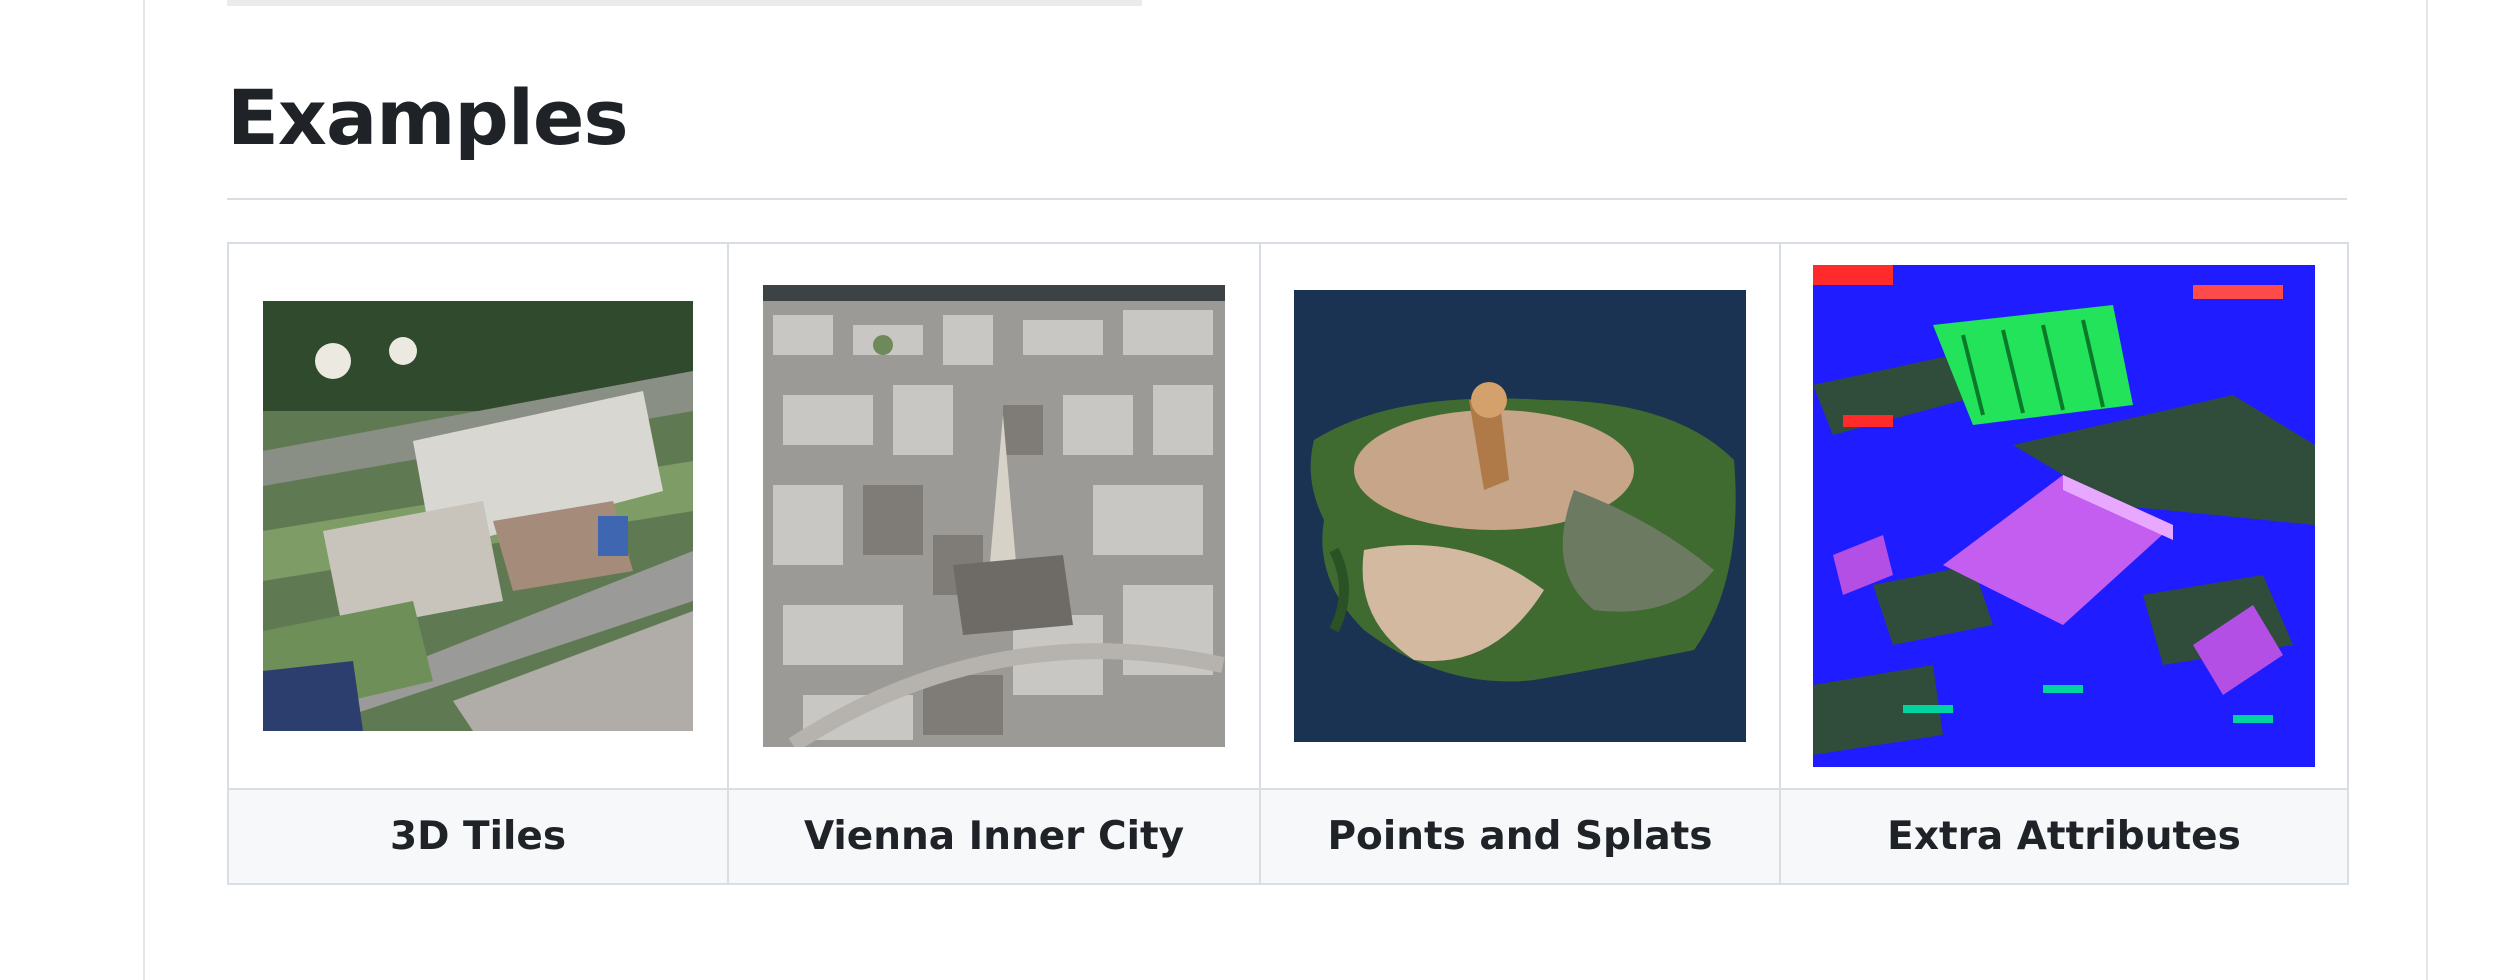 This screenshot has width=2500, height=980. Describe the element at coordinates (684, 3) in the screenshot. I see `previous-paragraph-fragment` at that location.